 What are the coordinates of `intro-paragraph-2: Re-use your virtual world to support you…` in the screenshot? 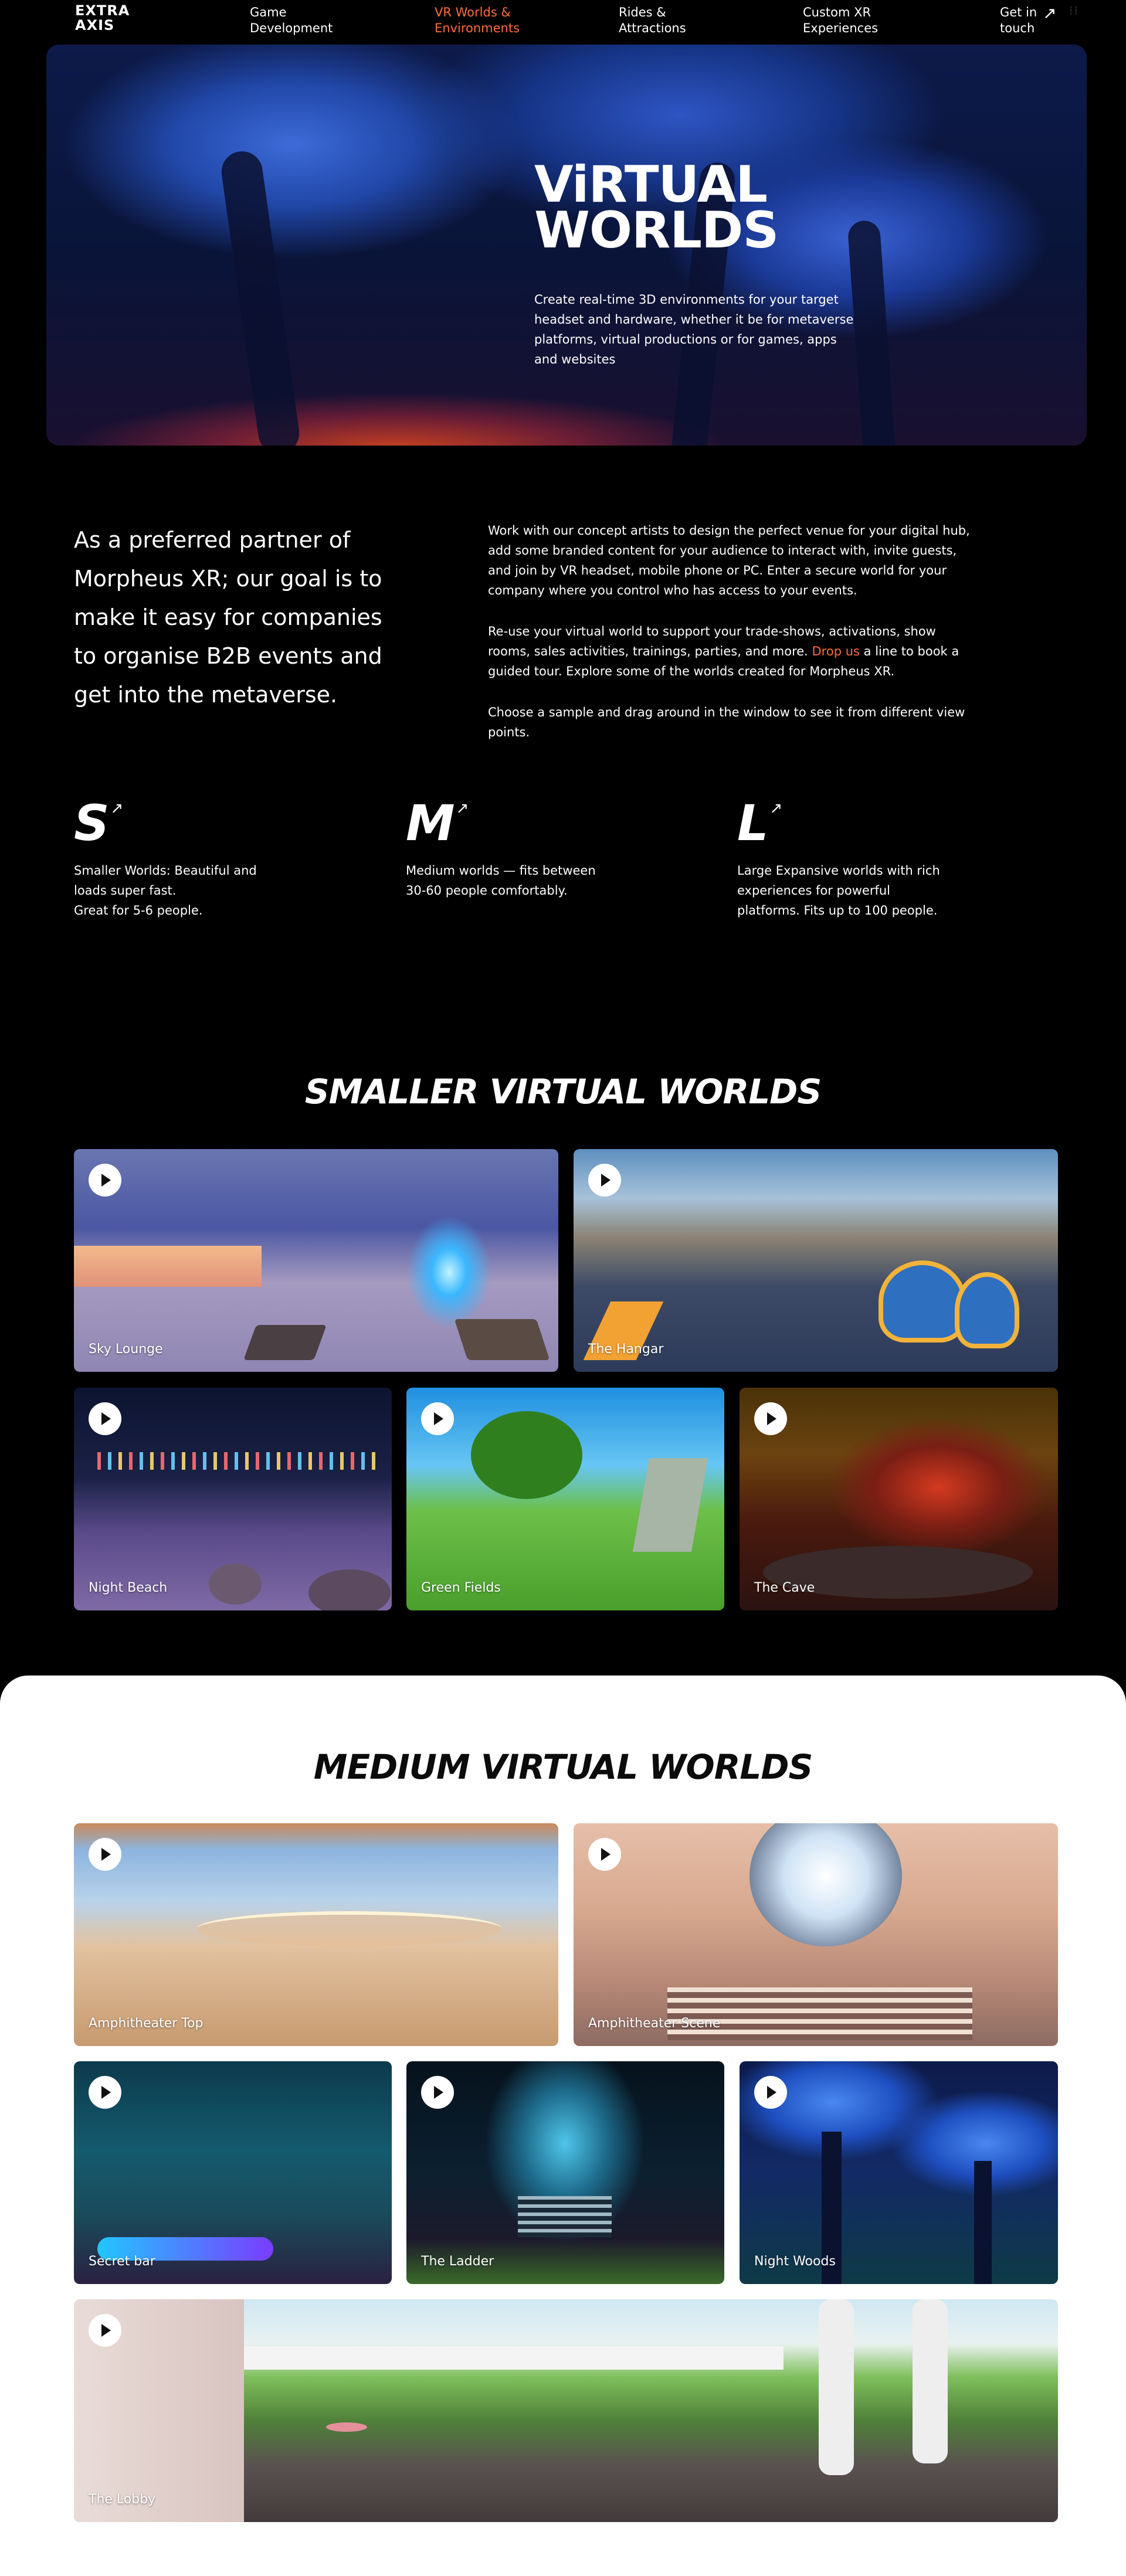 It's located at (731, 651).